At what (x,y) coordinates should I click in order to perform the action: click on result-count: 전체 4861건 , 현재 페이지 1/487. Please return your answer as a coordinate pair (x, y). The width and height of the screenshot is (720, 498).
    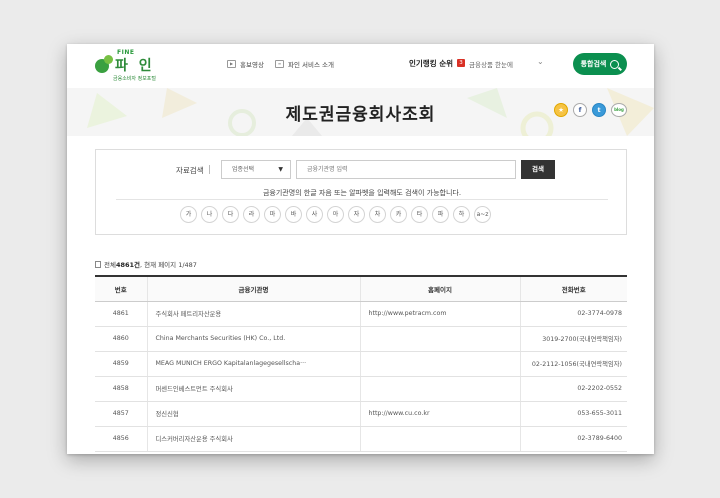
    Looking at the image, I should click on (146, 264).